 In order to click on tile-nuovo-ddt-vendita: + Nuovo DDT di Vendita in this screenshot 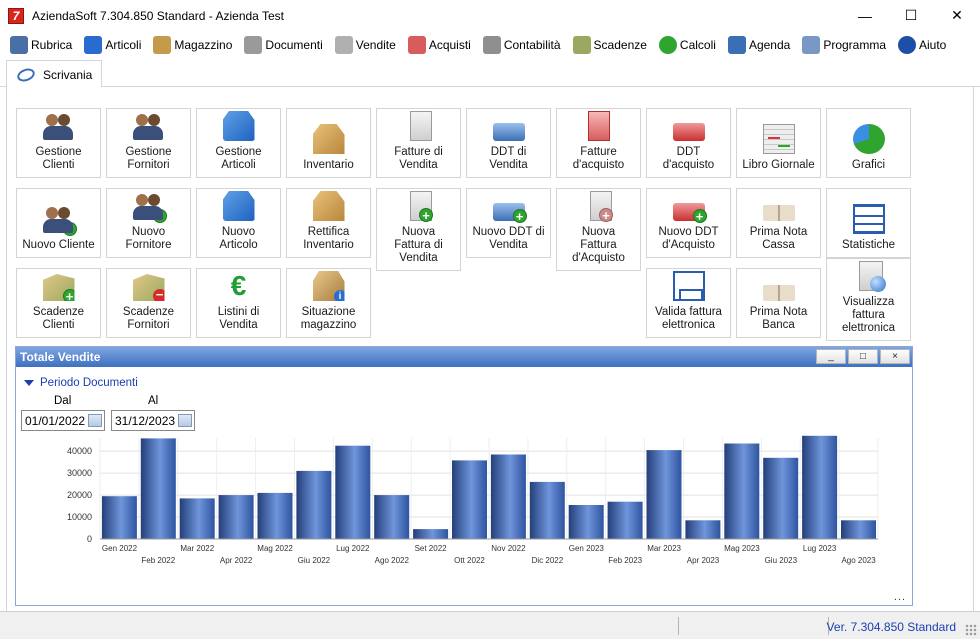, I will do `click(508, 223)`.